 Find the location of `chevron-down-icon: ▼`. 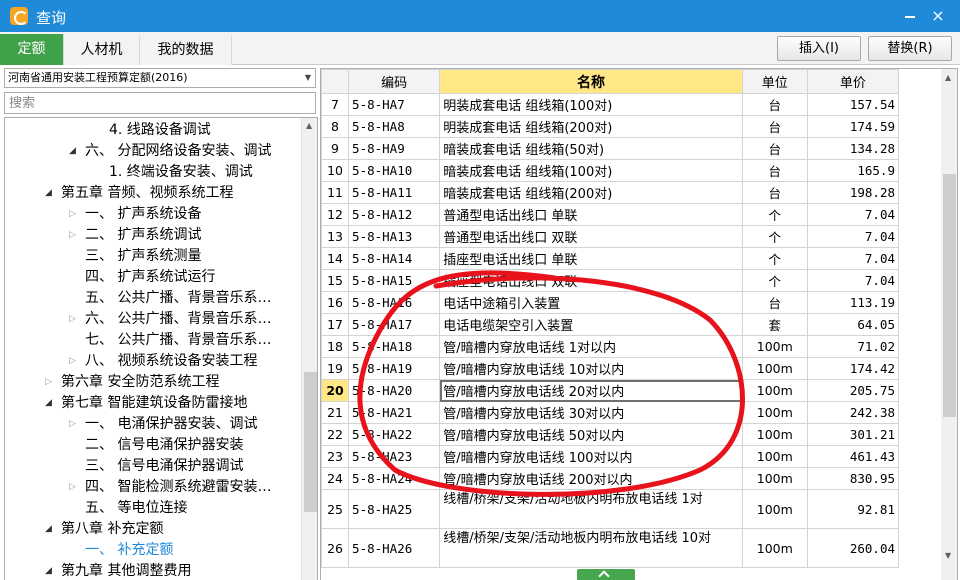

chevron-down-icon: ▼ is located at coordinates (308, 78).